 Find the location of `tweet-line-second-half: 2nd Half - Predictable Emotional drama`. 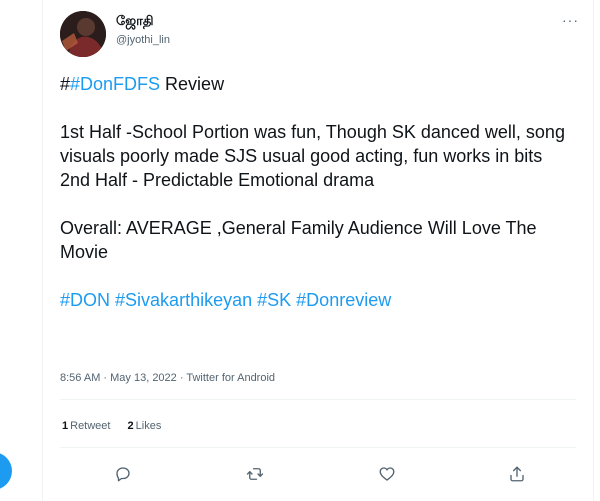

tweet-line-second-half: 2nd Half - Predictable Emotional drama is located at coordinates (217, 180).